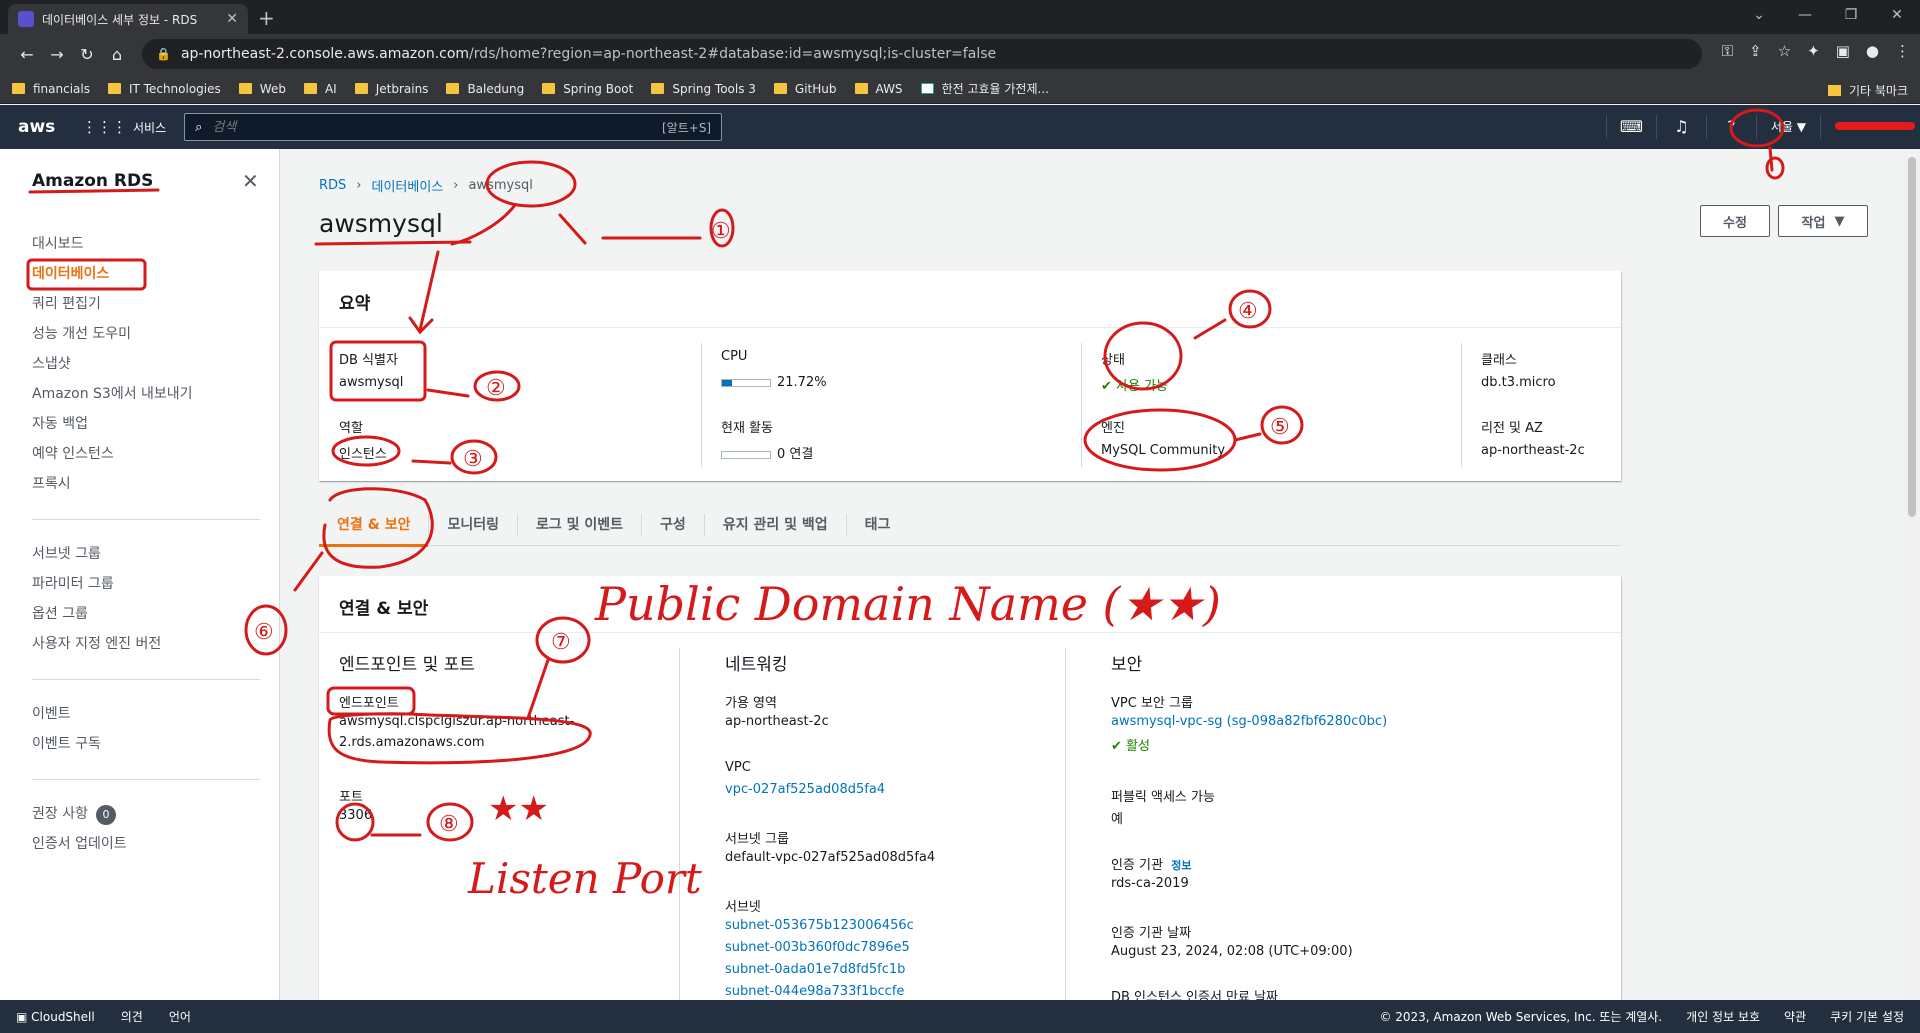 This screenshot has width=1920, height=1033. What do you see at coordinates (27, 54) in the screenshot?
I see `back-icon: ←` at bounding box center [27, 54].